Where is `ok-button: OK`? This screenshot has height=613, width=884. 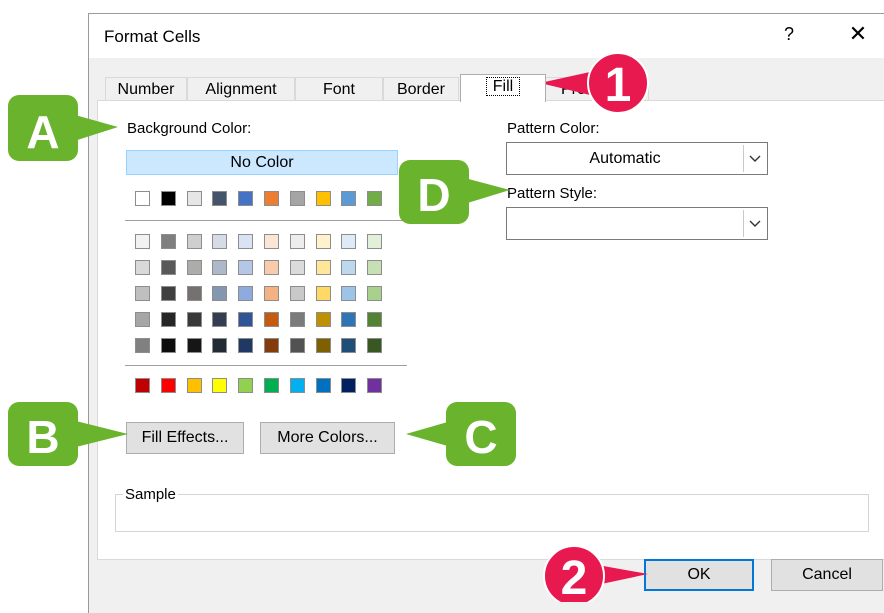
ok-button: OK is located at coordinates (699, 575).